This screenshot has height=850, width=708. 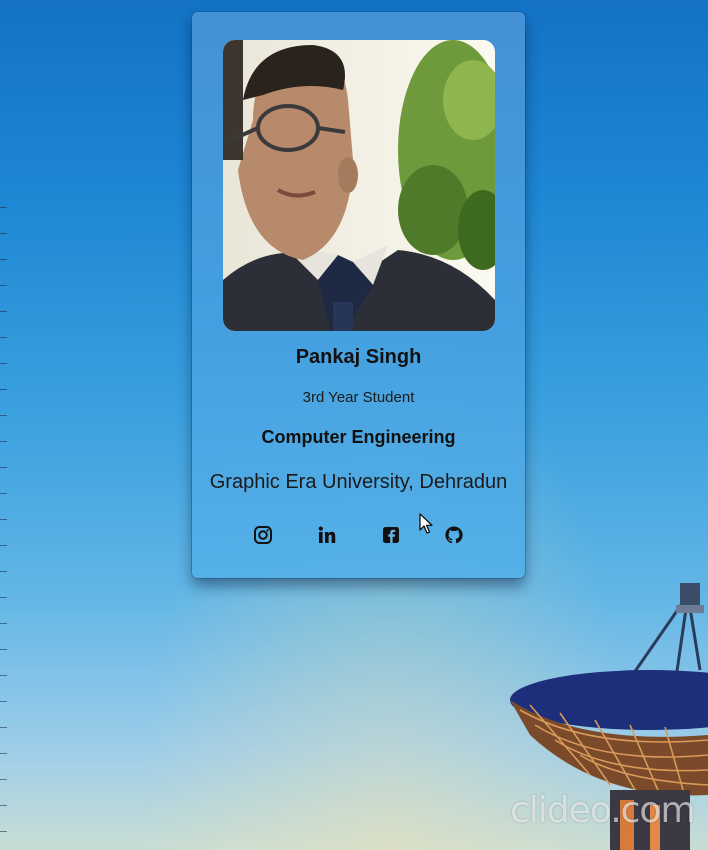 I want to click on ruler-ticks, so click(x=5, y=425).